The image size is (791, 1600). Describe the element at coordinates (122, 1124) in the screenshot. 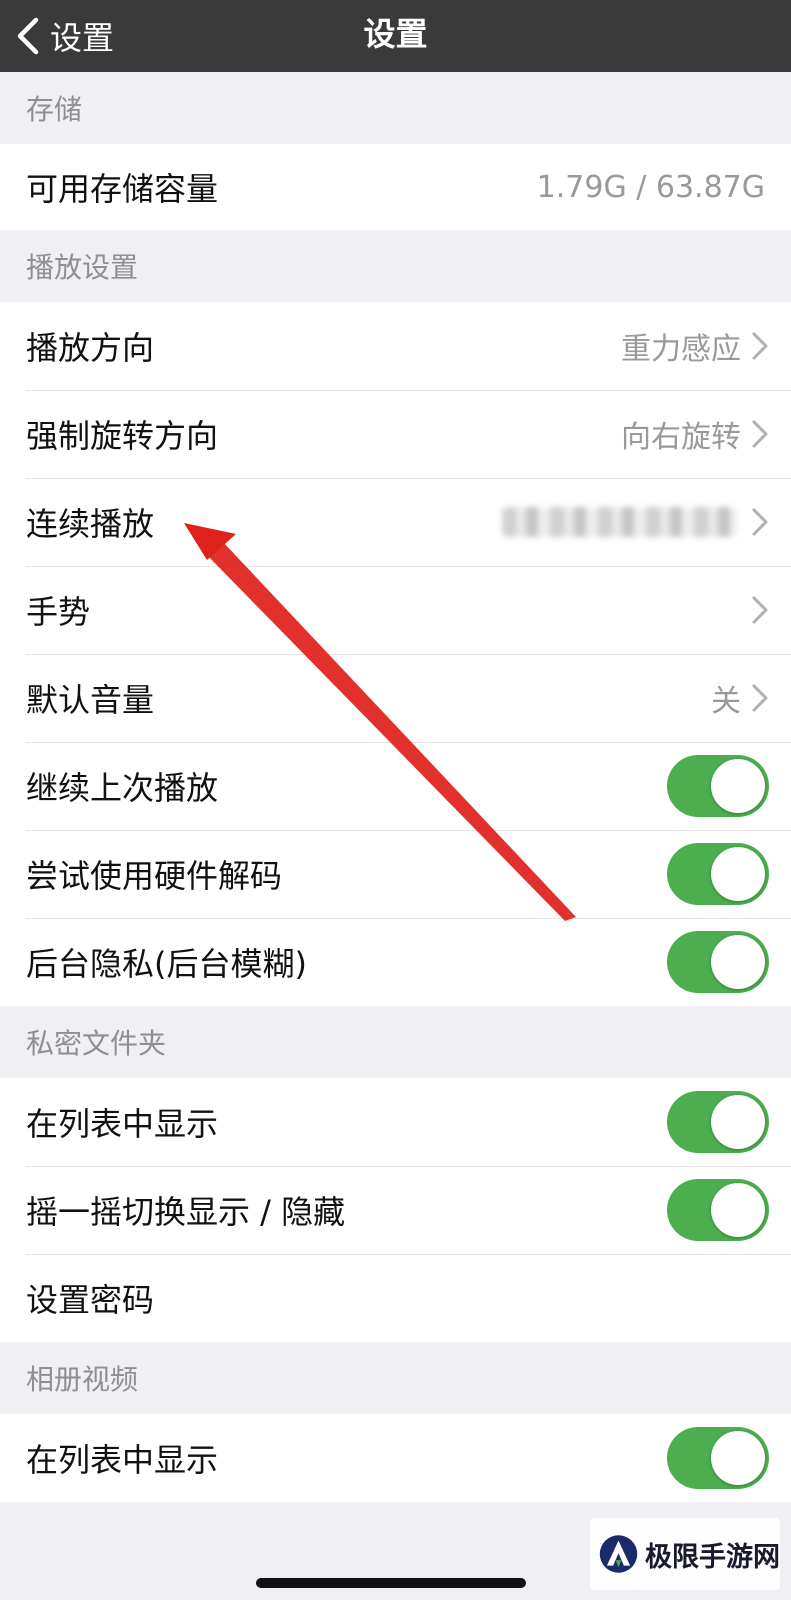

I see `private-show-in-list-label: 在列表中显示` at that location.